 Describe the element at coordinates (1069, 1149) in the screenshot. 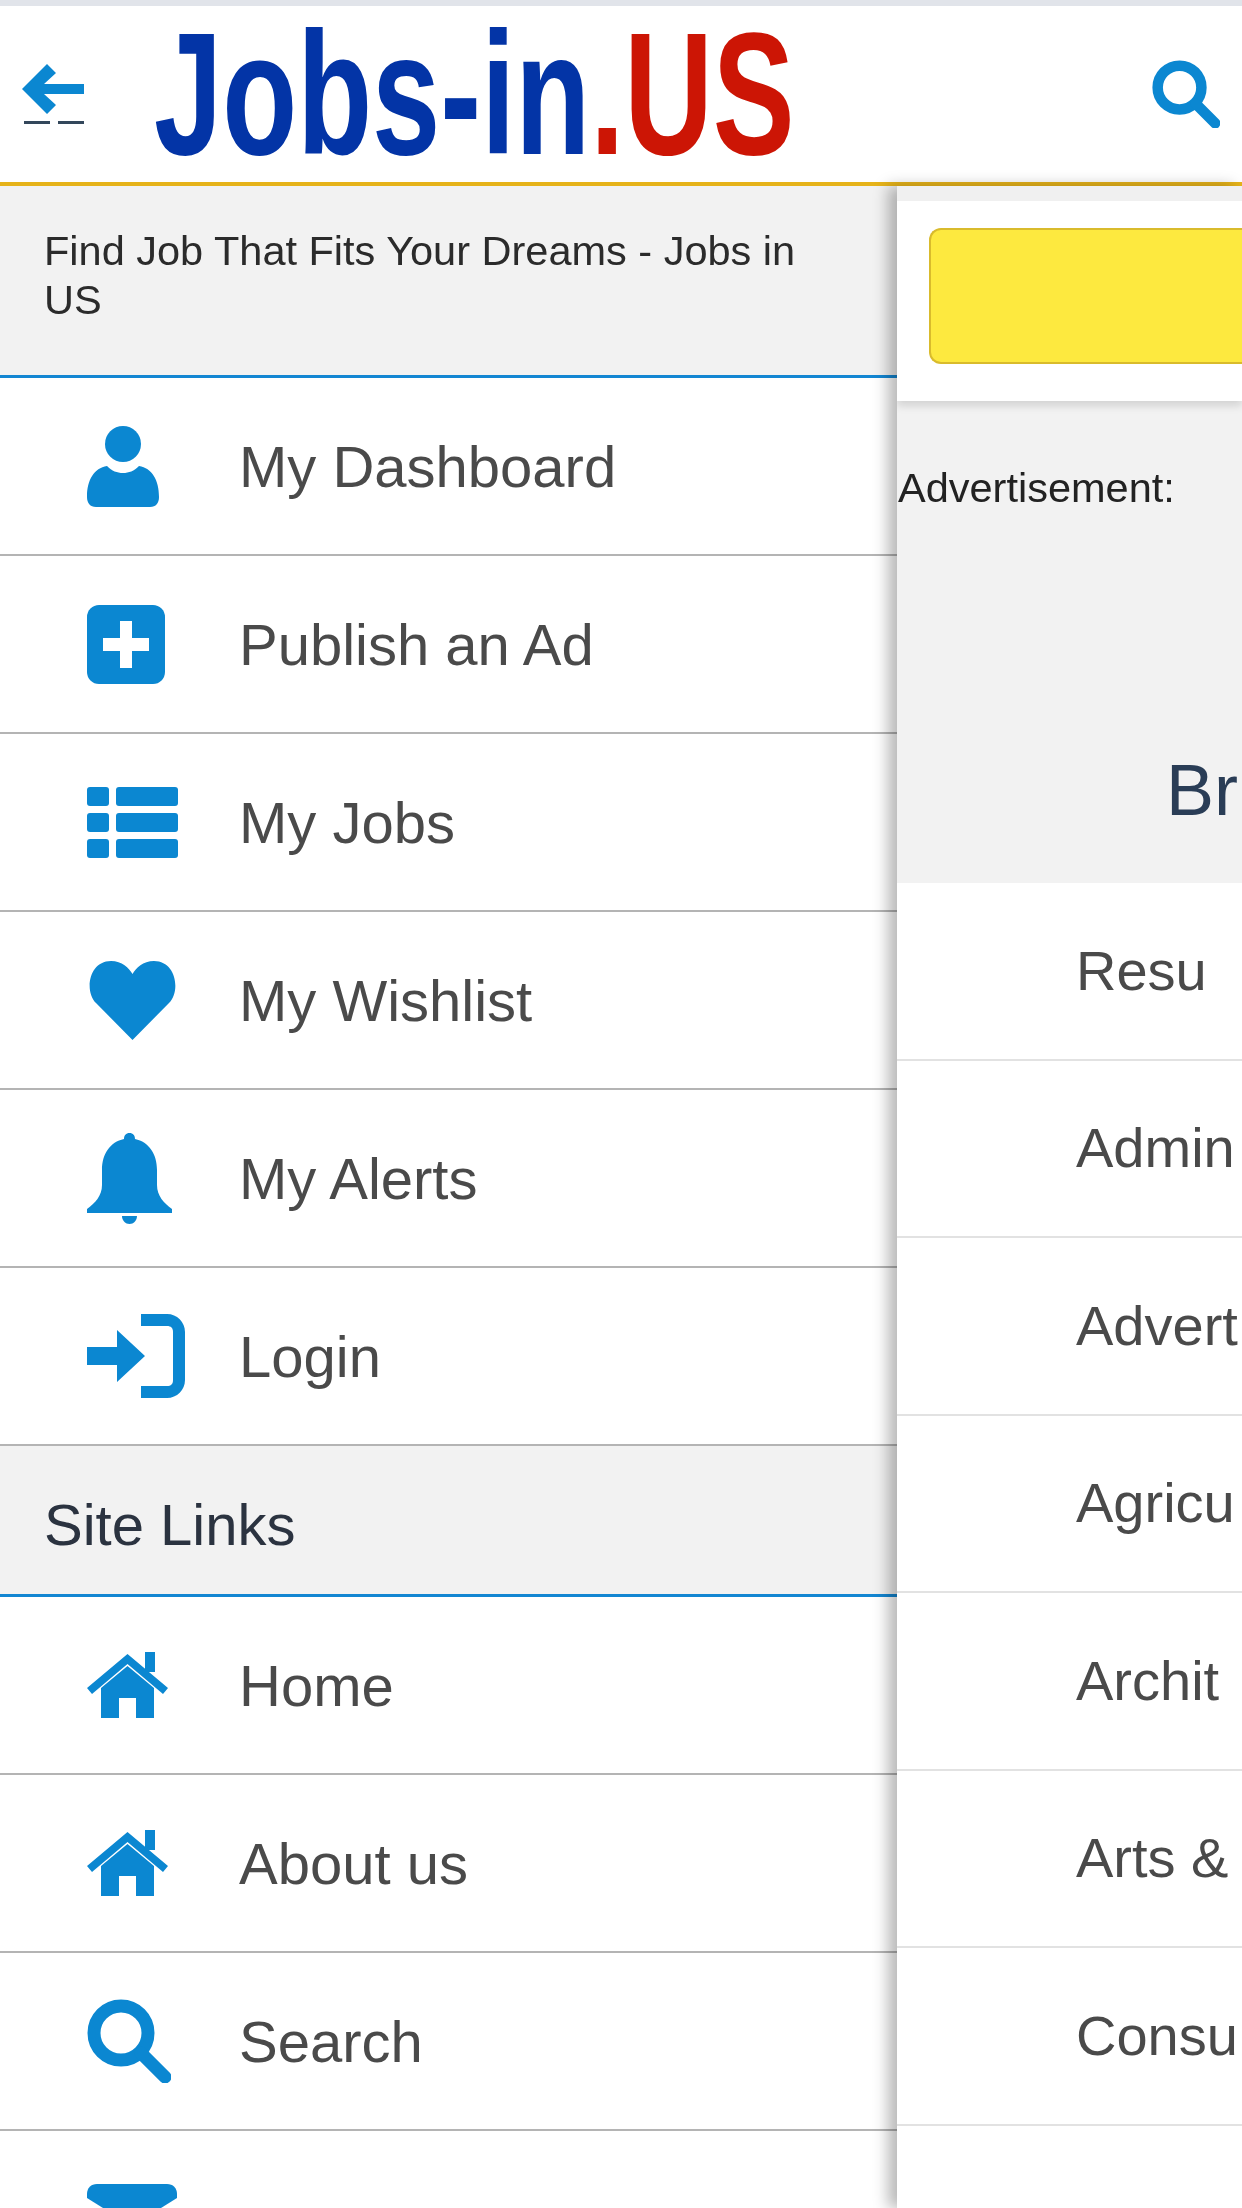

I see `category-link: Admin` at that location.